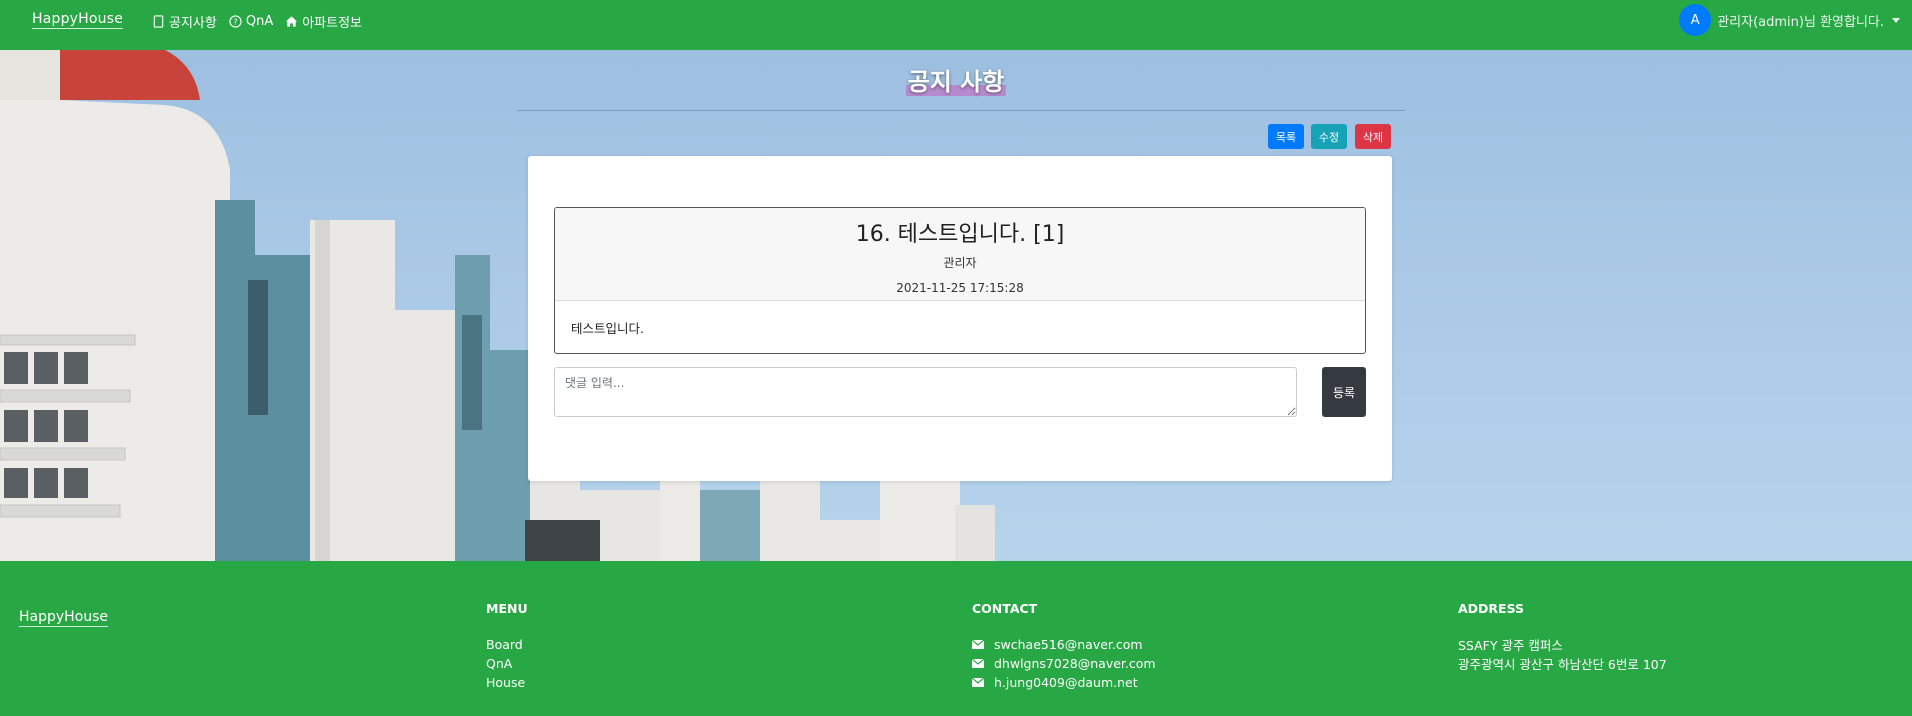 This screenshot has height=716, width=1912. I want to click on list-button: 목록, so click(1286, 136).